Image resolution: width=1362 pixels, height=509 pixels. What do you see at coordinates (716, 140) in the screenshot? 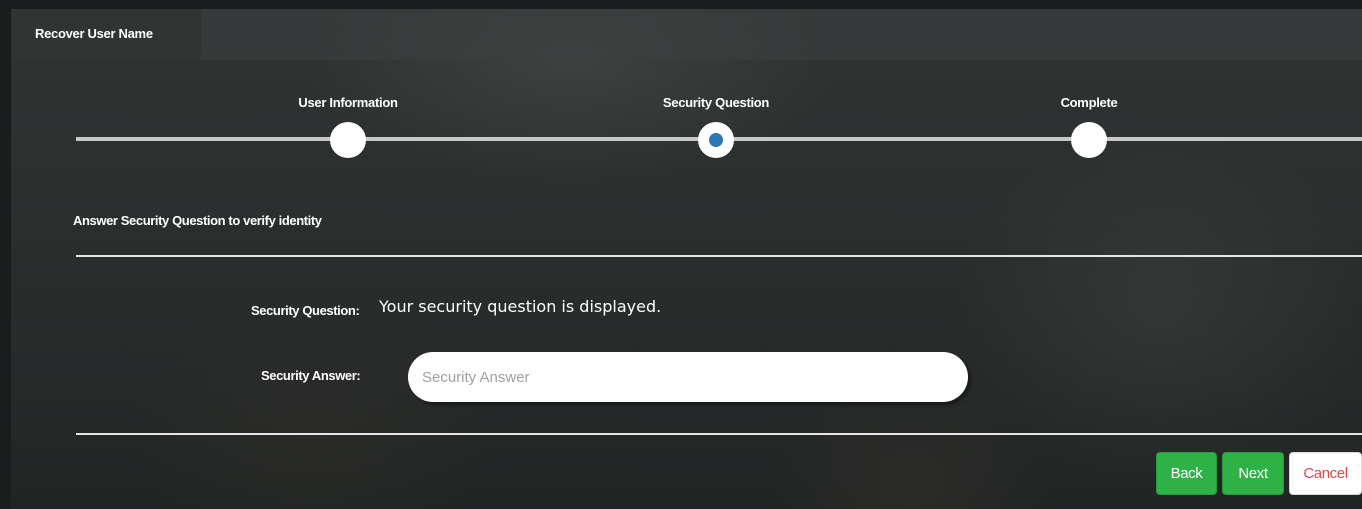
I see `step-dot-security-question` at bounding box center [716, 140].